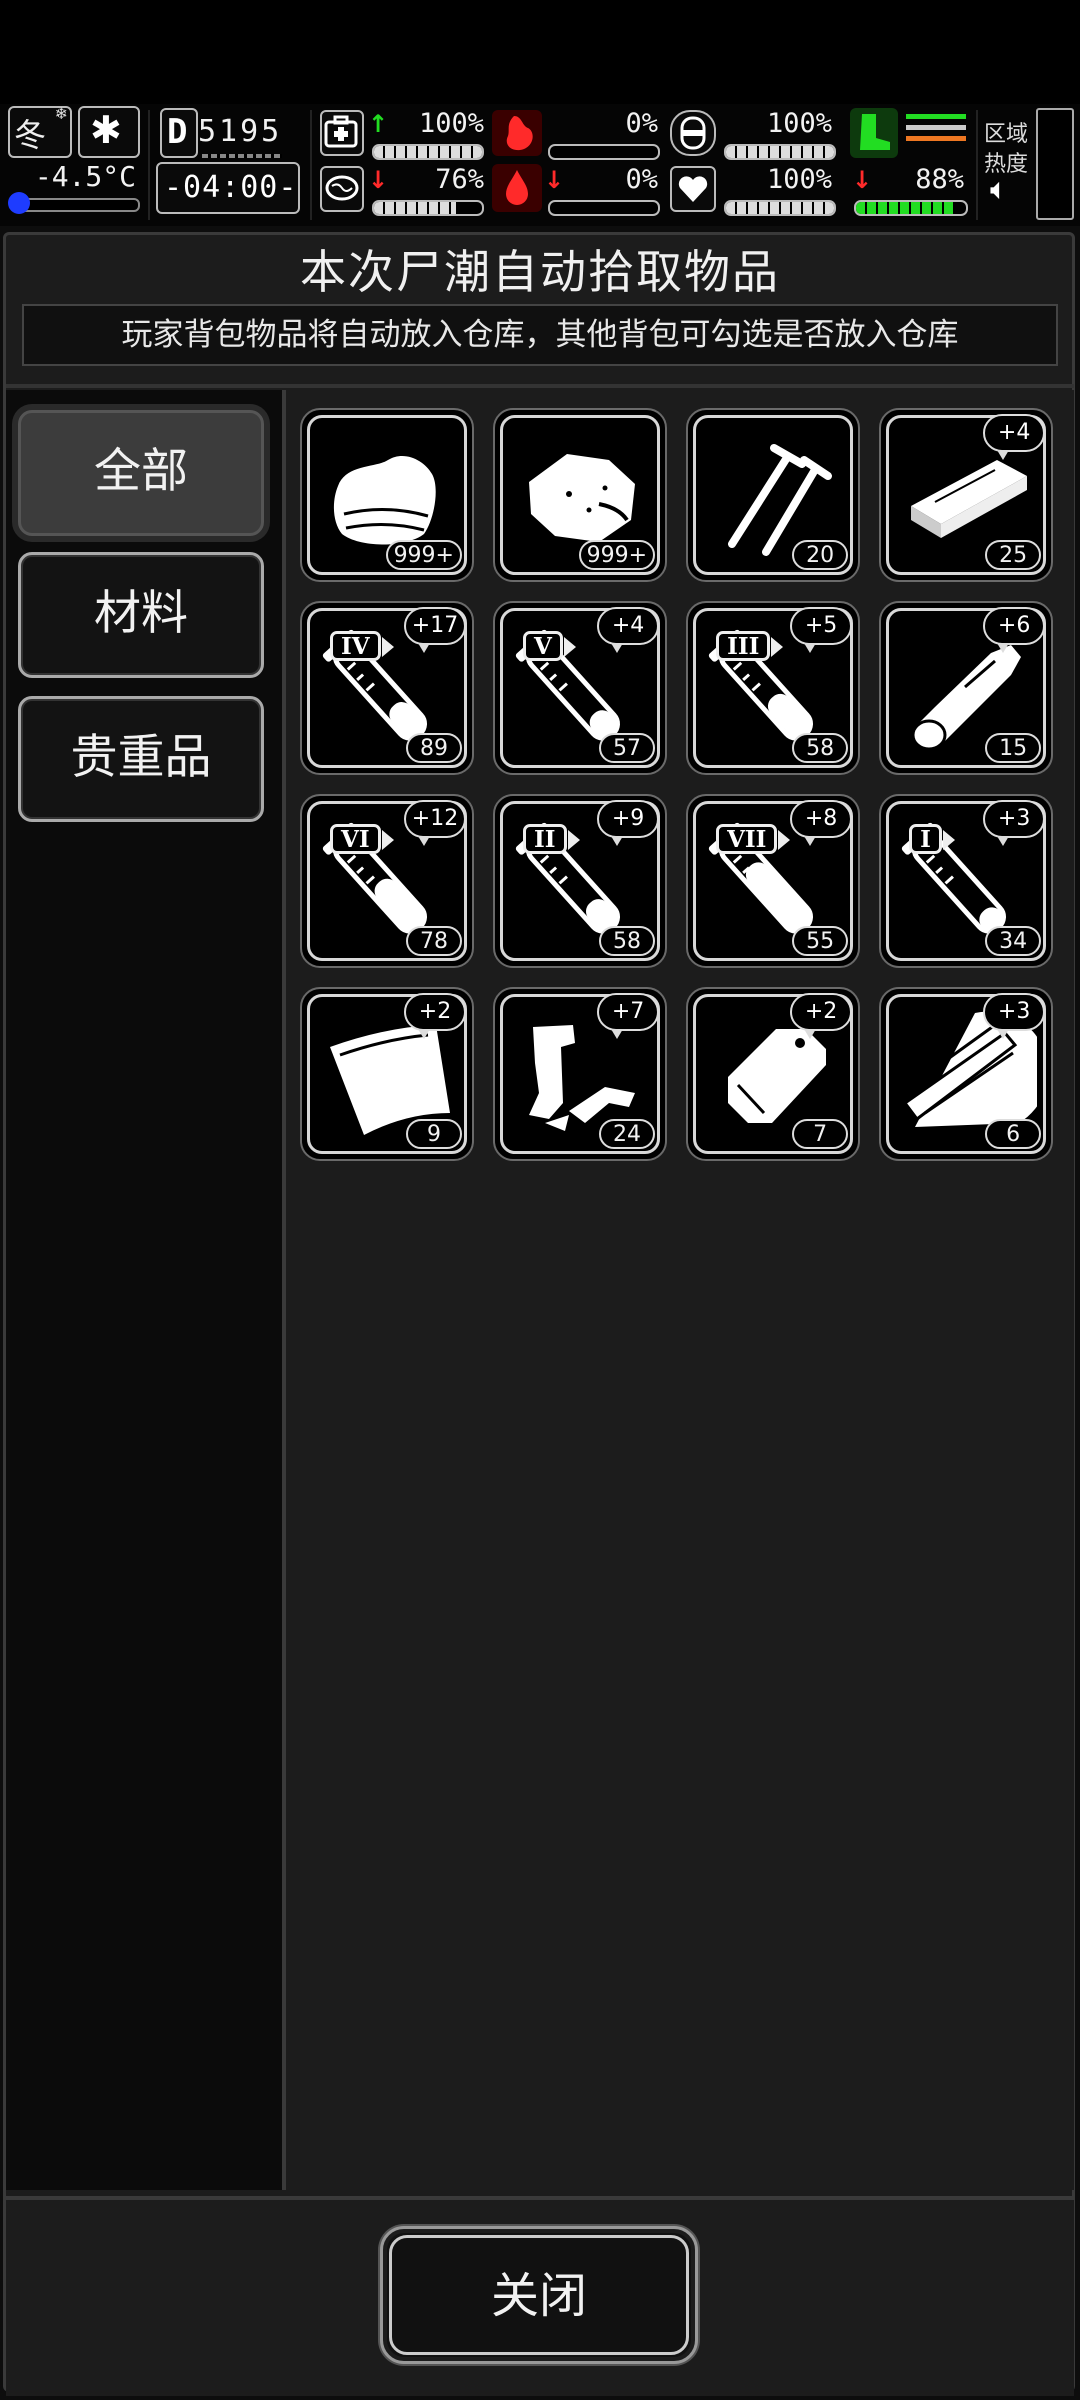 The width and height of the screenshot is (1080, 2400). What do you see at coordinates (753, 839) in the screenshot?
I see `tier-badge: VII` at bounding box center [753, 839].